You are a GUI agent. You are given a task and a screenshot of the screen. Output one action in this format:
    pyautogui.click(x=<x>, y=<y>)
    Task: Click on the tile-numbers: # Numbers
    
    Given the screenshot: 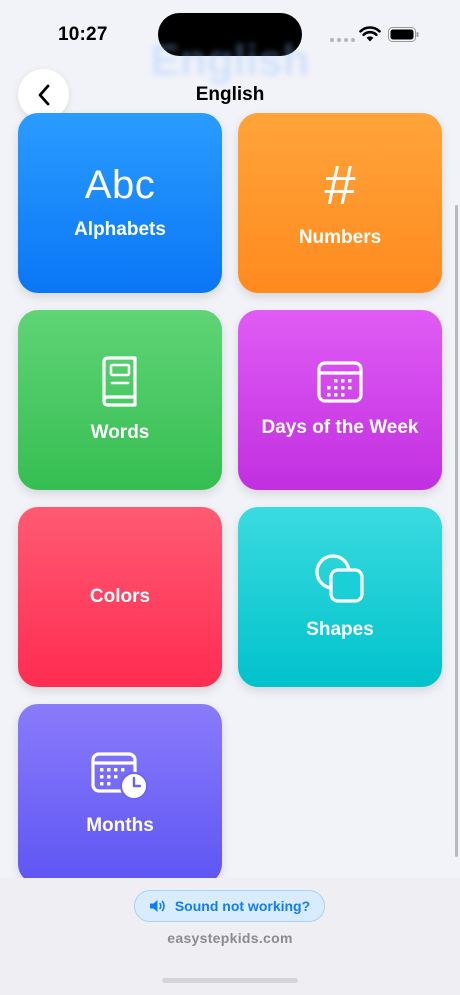 What is the action you would take?
    pyautogui.click(x=340, y=203)
    